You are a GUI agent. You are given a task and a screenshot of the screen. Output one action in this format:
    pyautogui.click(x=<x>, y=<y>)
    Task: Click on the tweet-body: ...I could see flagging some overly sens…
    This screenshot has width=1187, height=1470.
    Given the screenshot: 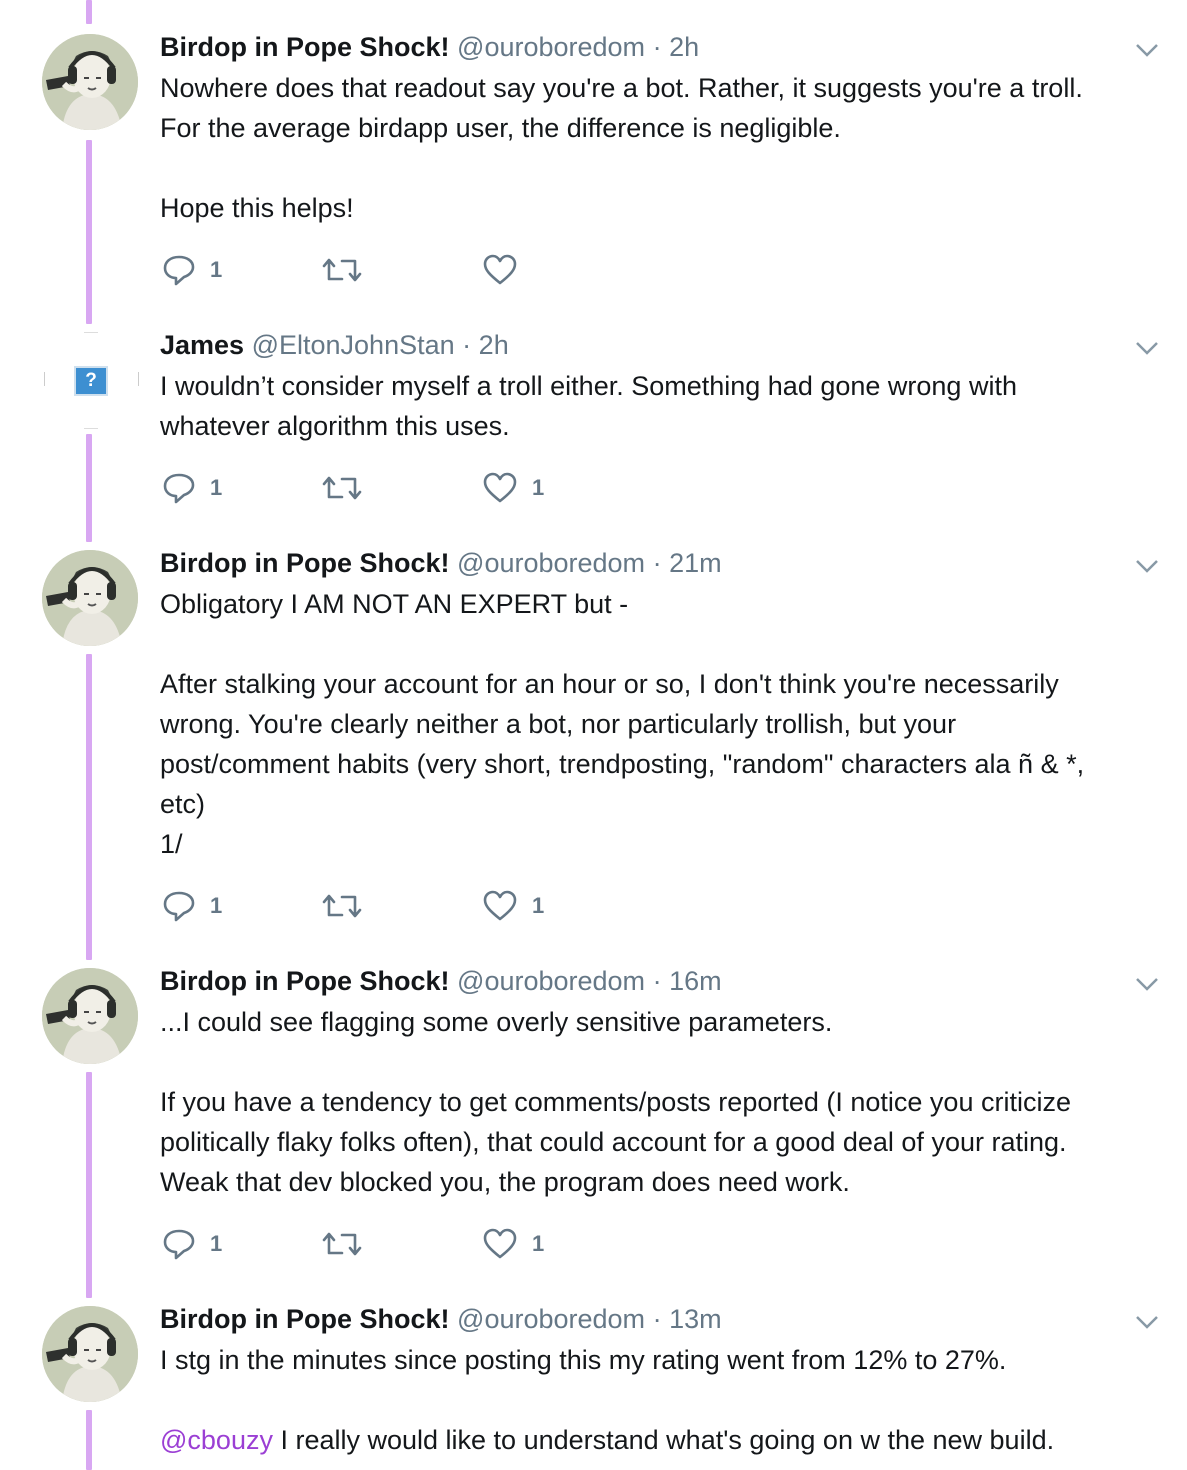 What is the action you would take?
    pyautogui.click(x=655, y=1102)
    